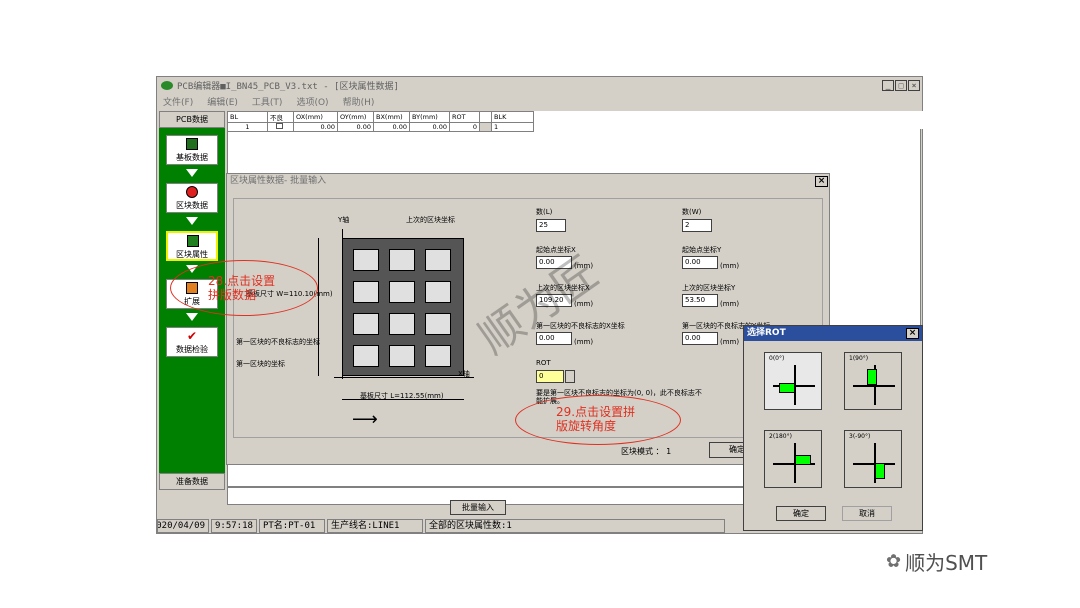  Describe the element at coordinates (193, 241) in the screenshot. I see `block-attr-icon` at that location.